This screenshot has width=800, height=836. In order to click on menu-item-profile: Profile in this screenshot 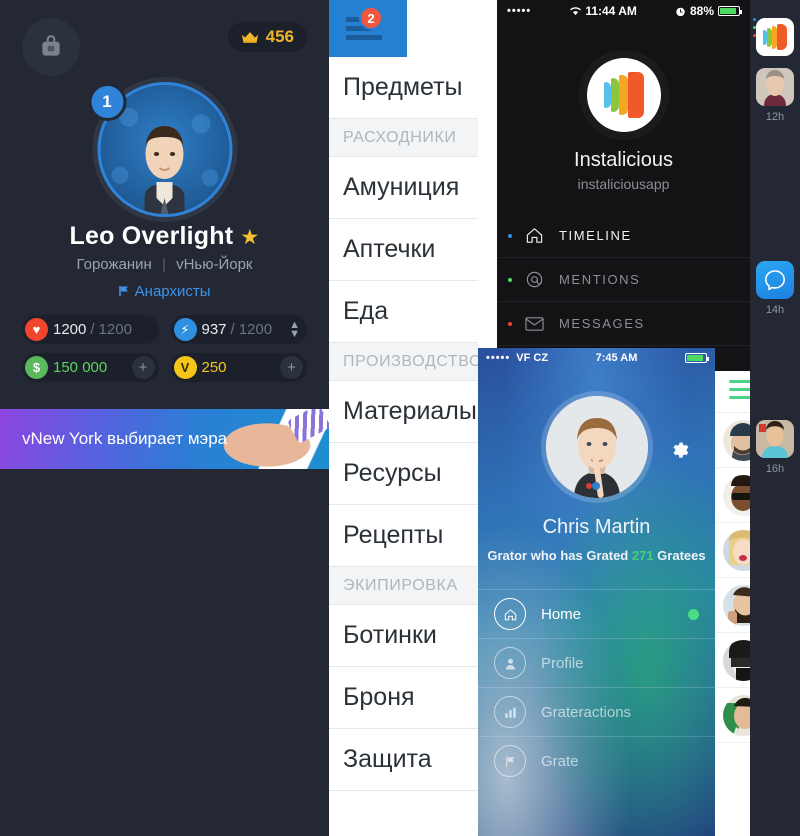, I will do `click(596, 662)`.